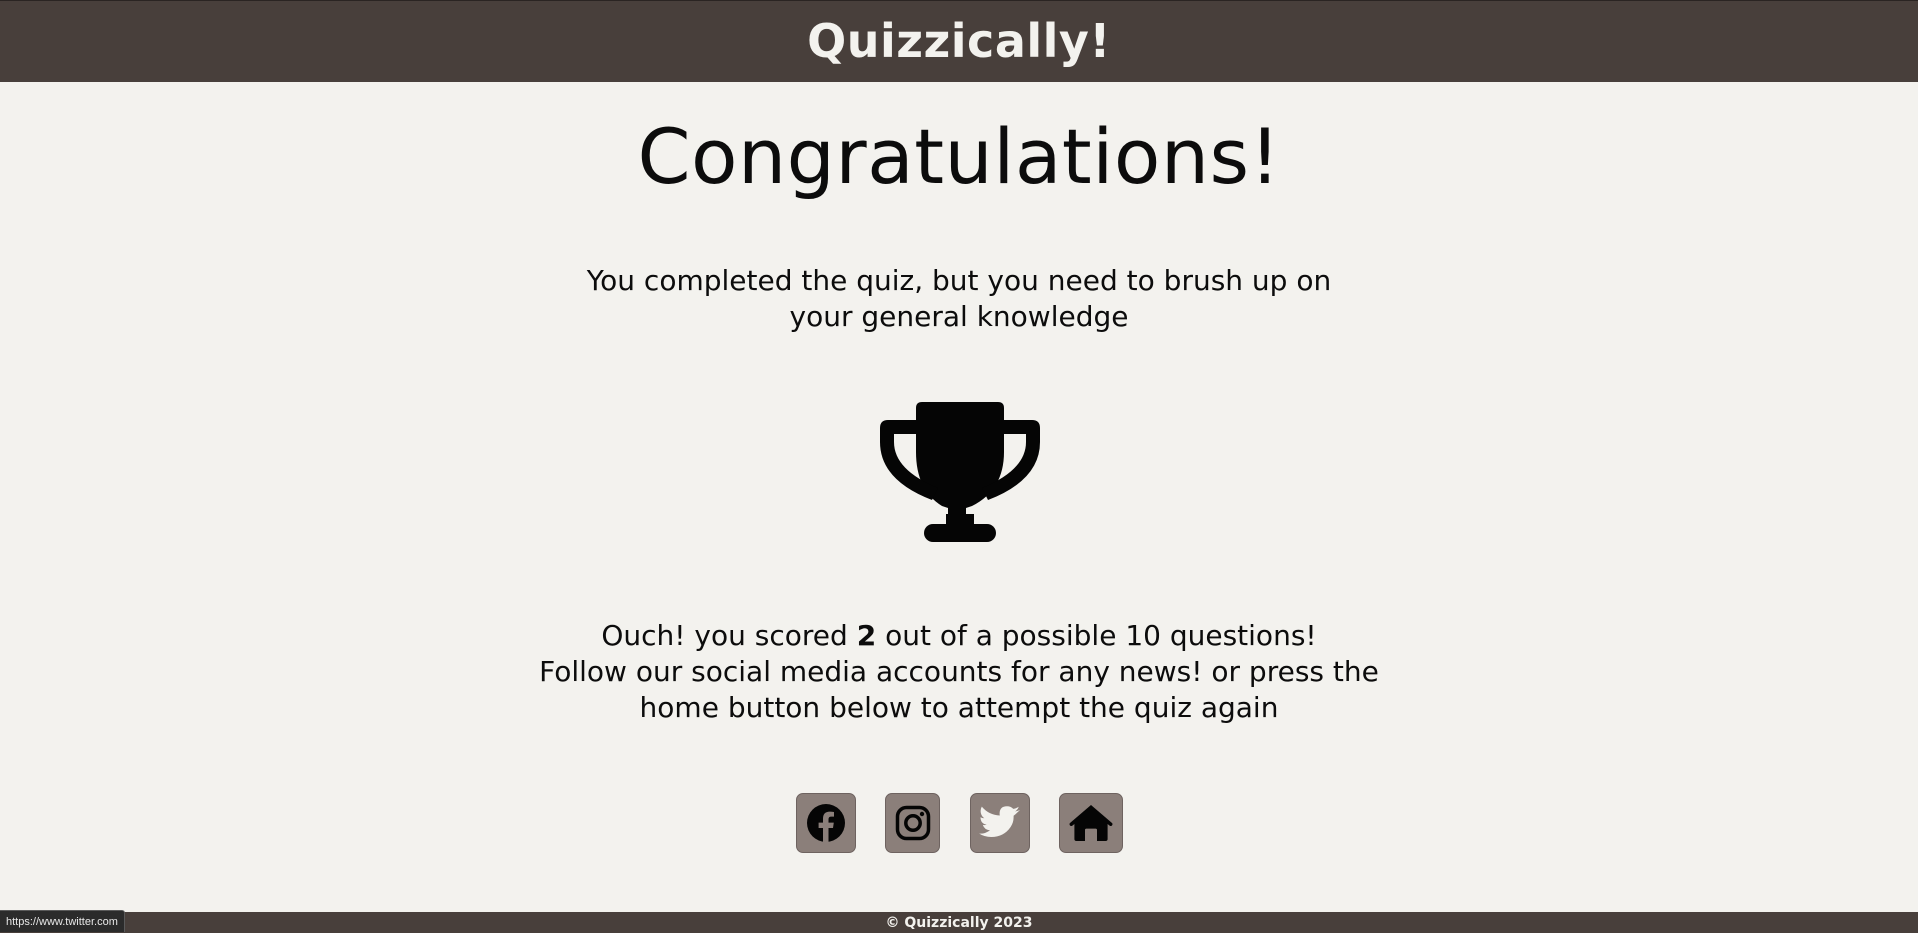  Describe the element at coordinates (959, 823) in the screenshot. I see `social-links` at that location.